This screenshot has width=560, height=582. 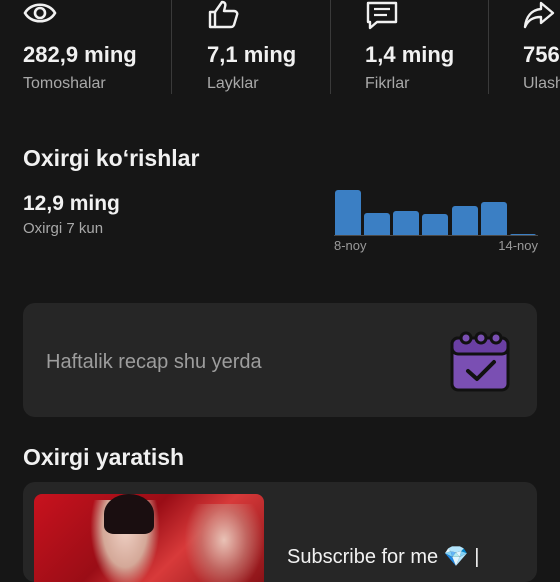 What do you see at coordinates (541, 83) in the screenshot?
I see `shares-label: Ulash` at bounding box center [541, 83].